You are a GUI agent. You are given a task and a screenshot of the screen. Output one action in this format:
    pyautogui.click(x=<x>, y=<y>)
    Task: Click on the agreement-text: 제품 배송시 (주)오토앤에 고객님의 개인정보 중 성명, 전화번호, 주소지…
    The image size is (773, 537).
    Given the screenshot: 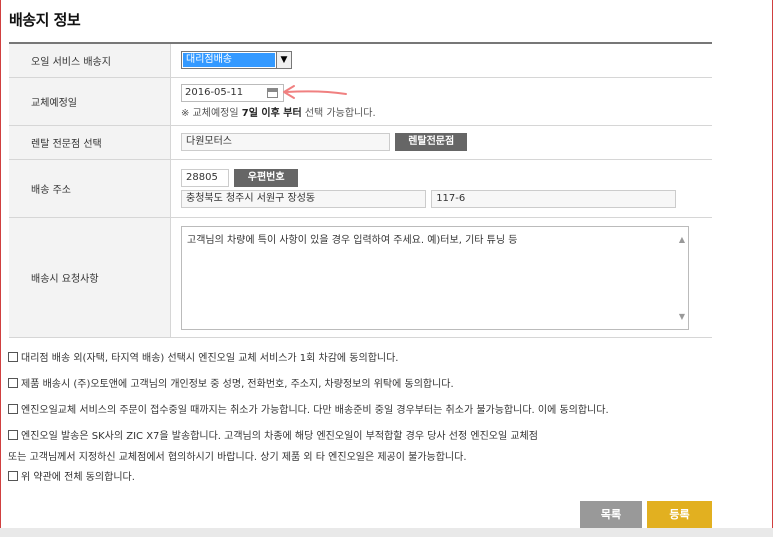 What is the action you would take?
    pyautogui.click(x=237, y=384)
    